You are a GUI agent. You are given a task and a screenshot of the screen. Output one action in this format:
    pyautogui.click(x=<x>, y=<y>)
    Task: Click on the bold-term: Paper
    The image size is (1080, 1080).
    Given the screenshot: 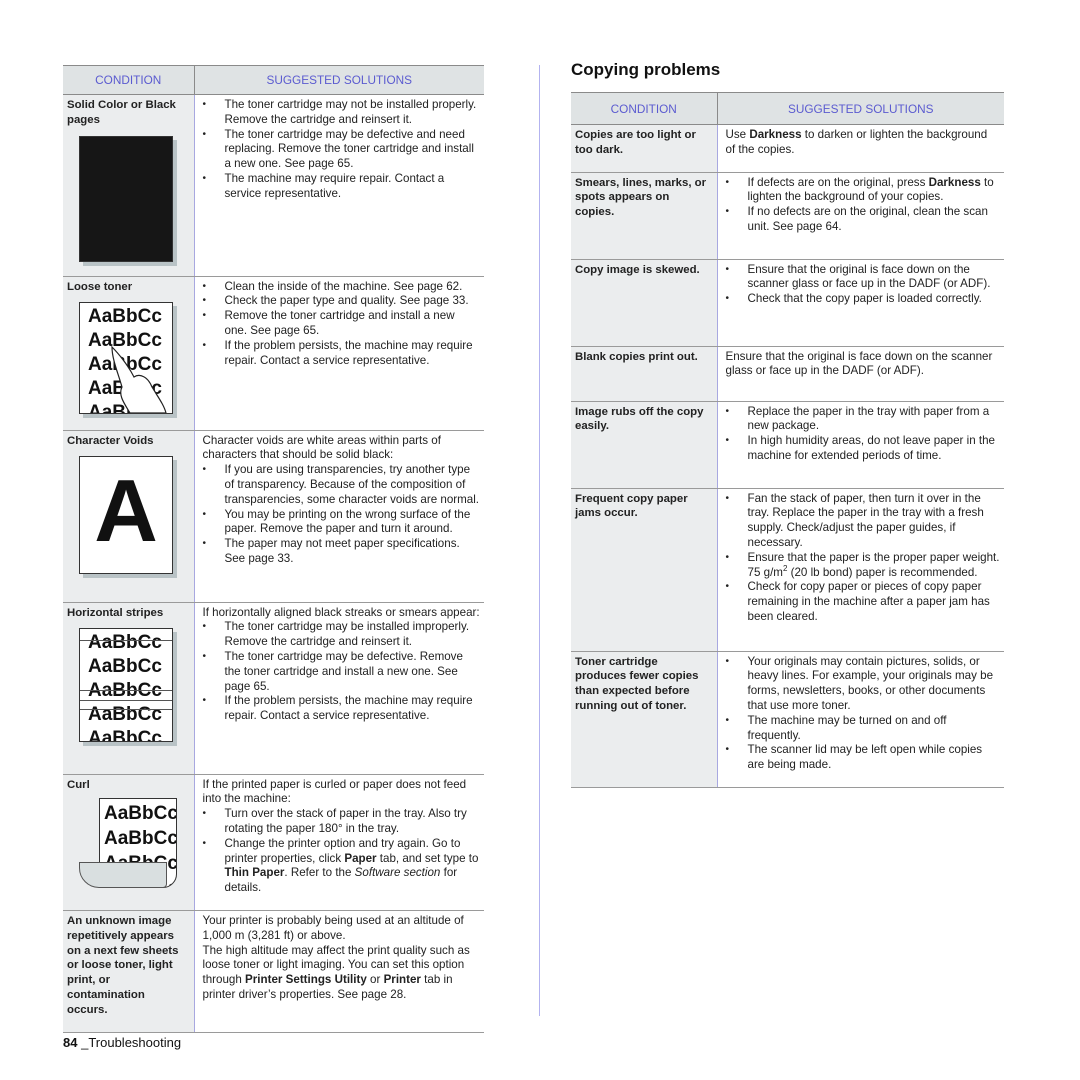 What is the action you would take?
    pyautogui.click(x=360, y=858)
    